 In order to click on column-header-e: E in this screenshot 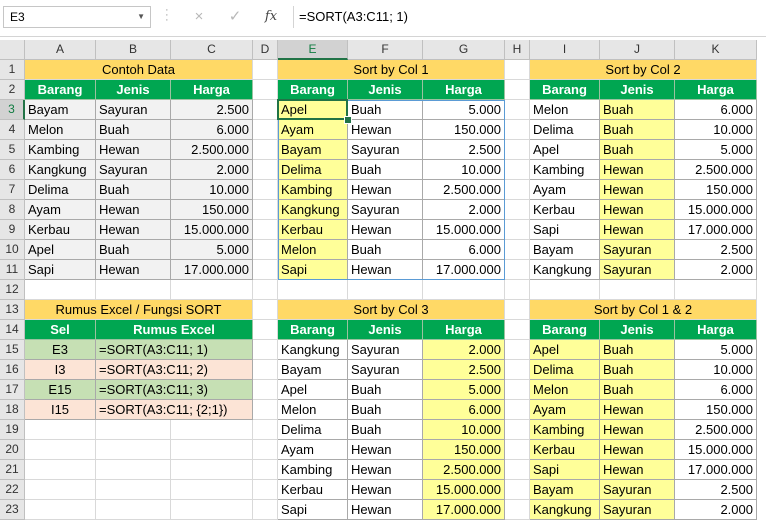, I will do `click(313, 50)`.